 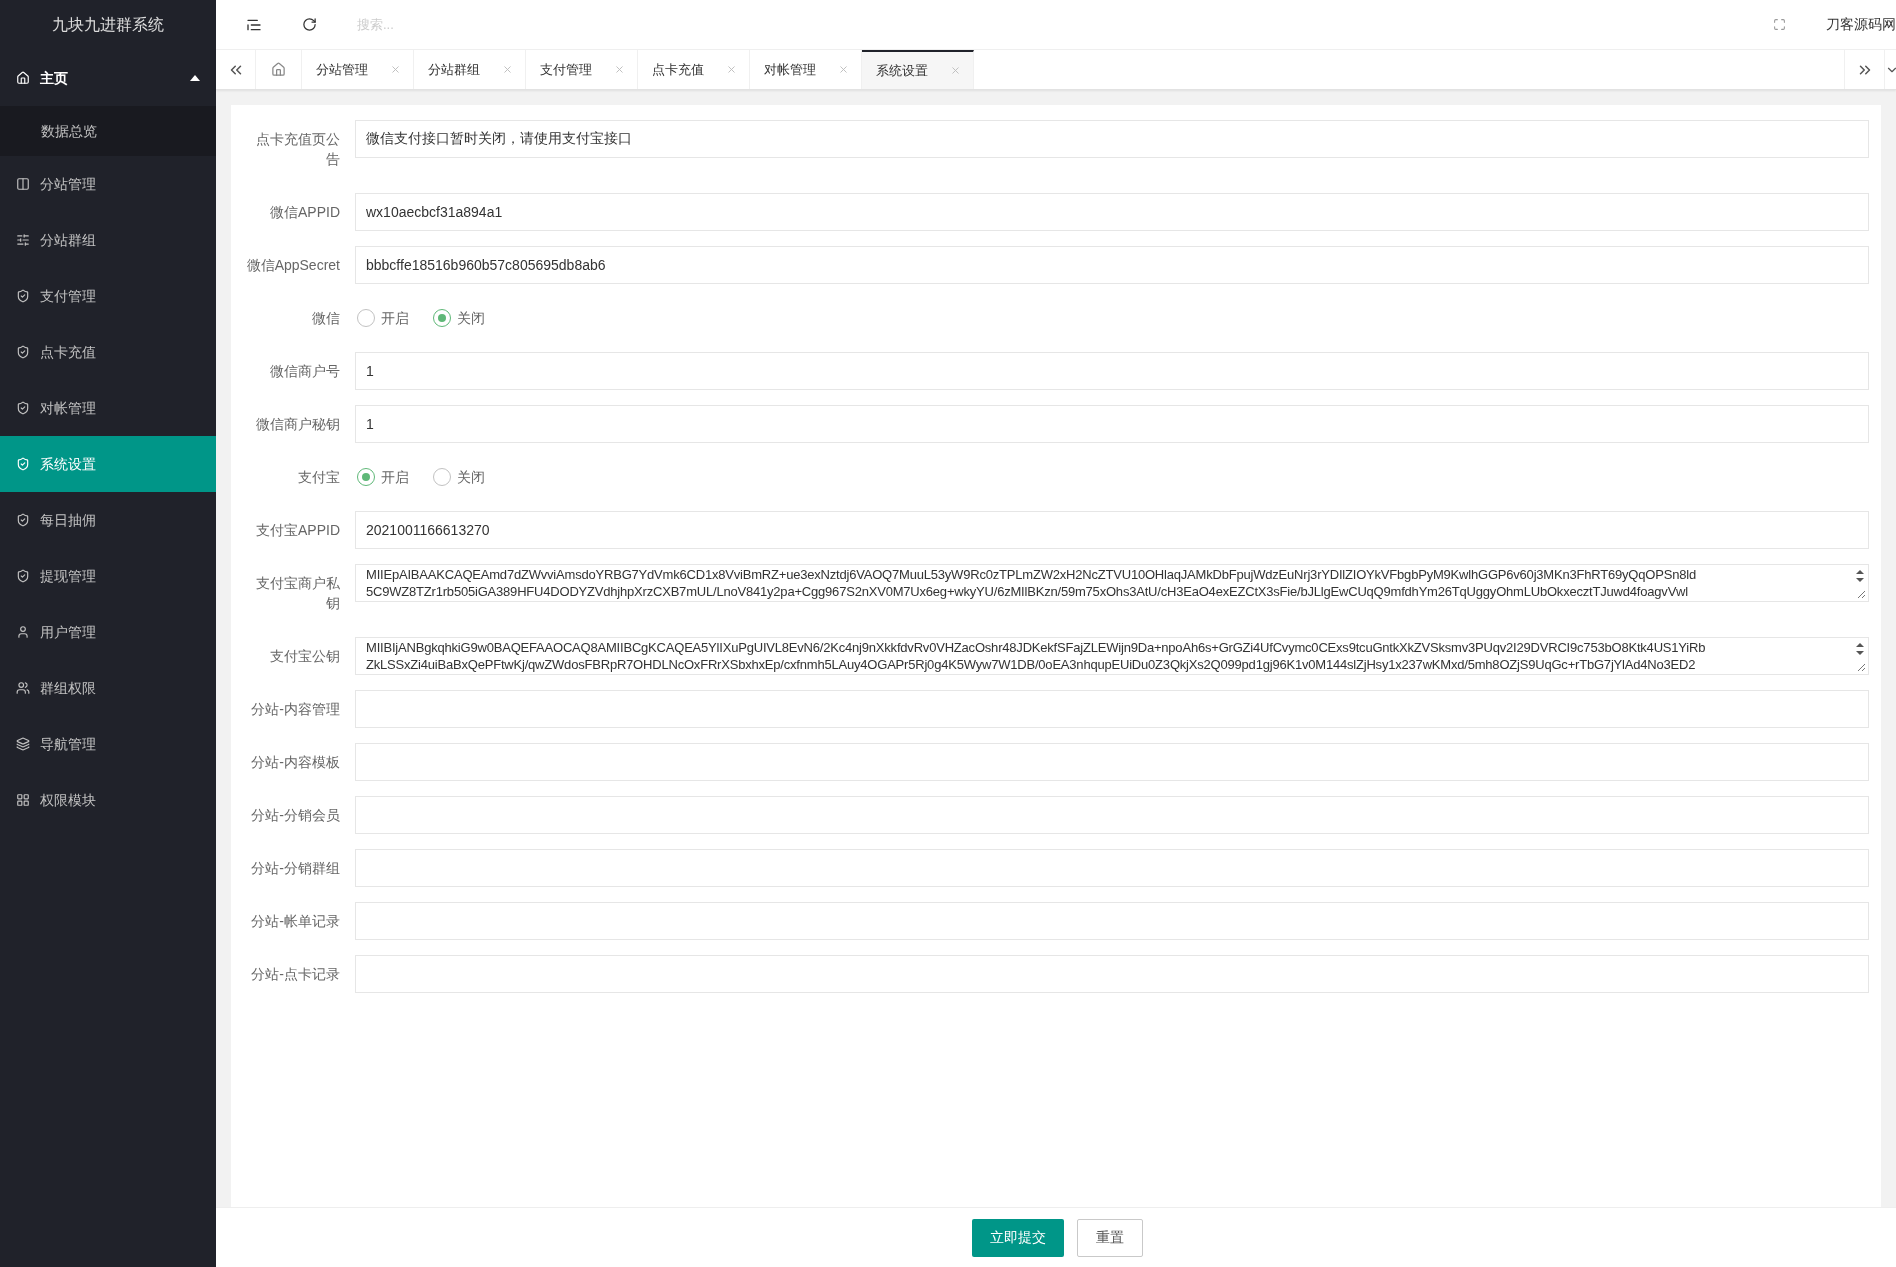 What do you see at coordinates (298, 530) in the screenshot?
I see `field-label: 支付宝APPID` at bounding box center [298, 530].